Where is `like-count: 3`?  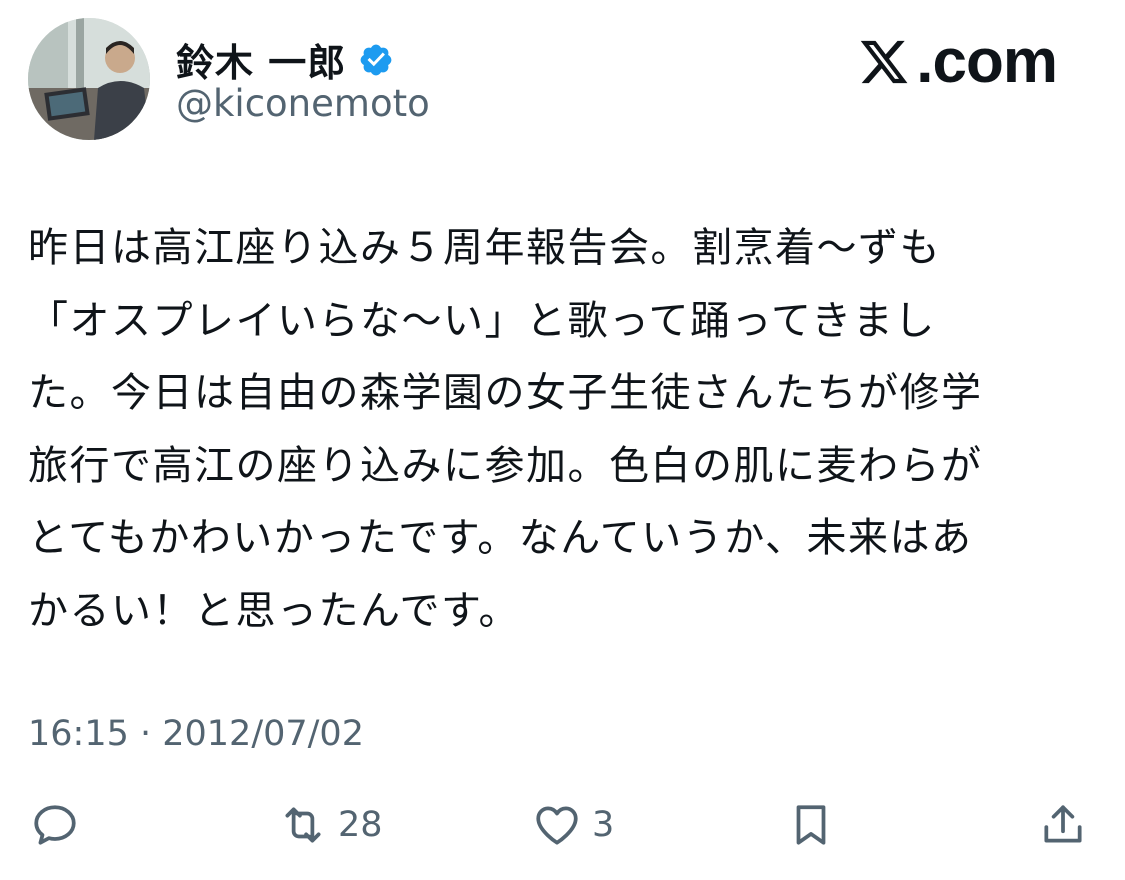
like-count: 3 is located at coordinates (603, 825).